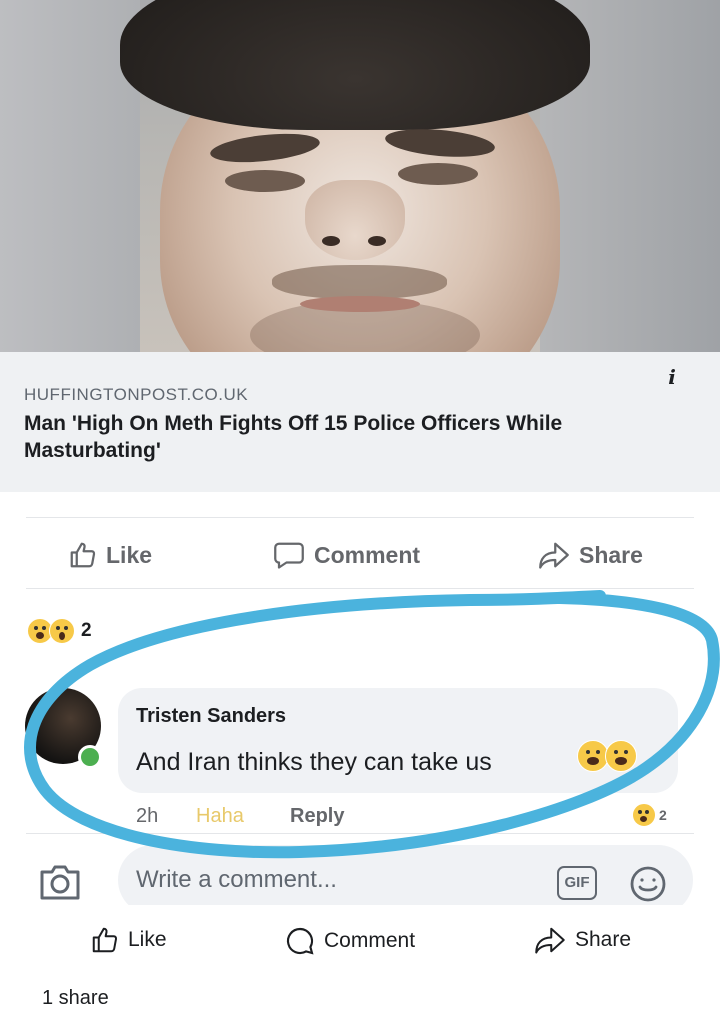 The image size is (720, 1010). I want to click on link-domain: HUFFINGTONPOST.CO.UK, so click(136, 394).